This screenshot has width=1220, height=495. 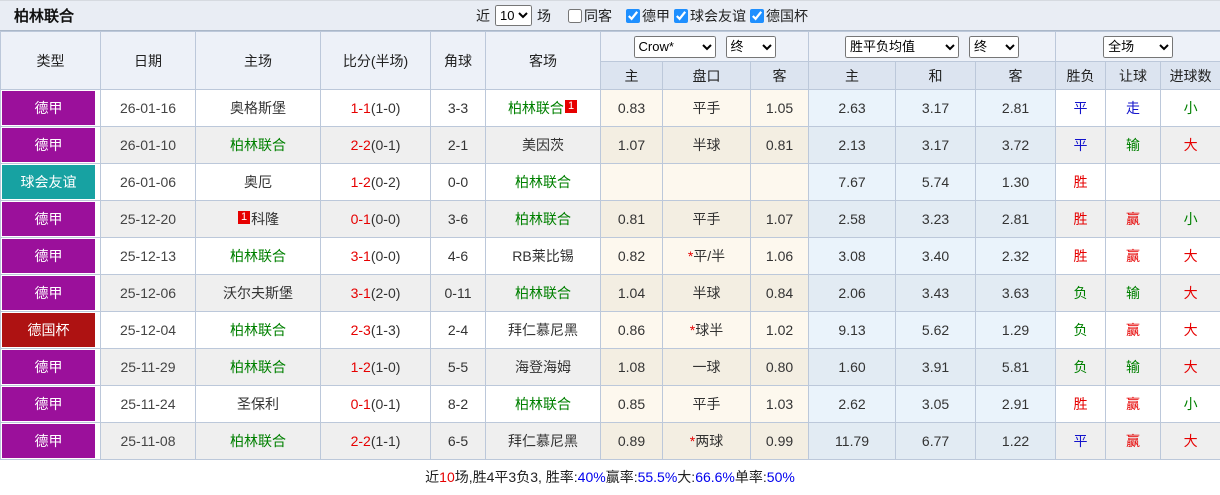 What do you see at coordinates (631, 367) in the screenshot?
I see `ah-home-odds: 1.08` at bounding box center [631, 367].